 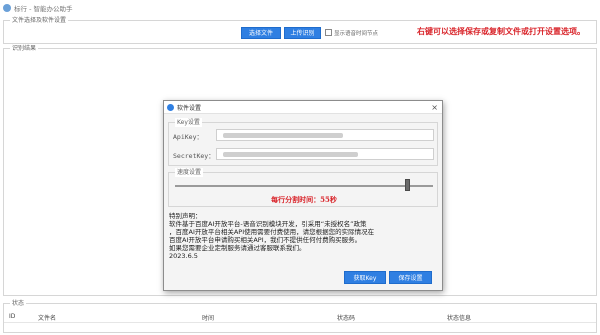 I want to click on dialog-title-bar: 软件设置 ×, so click(x=303, y=107).